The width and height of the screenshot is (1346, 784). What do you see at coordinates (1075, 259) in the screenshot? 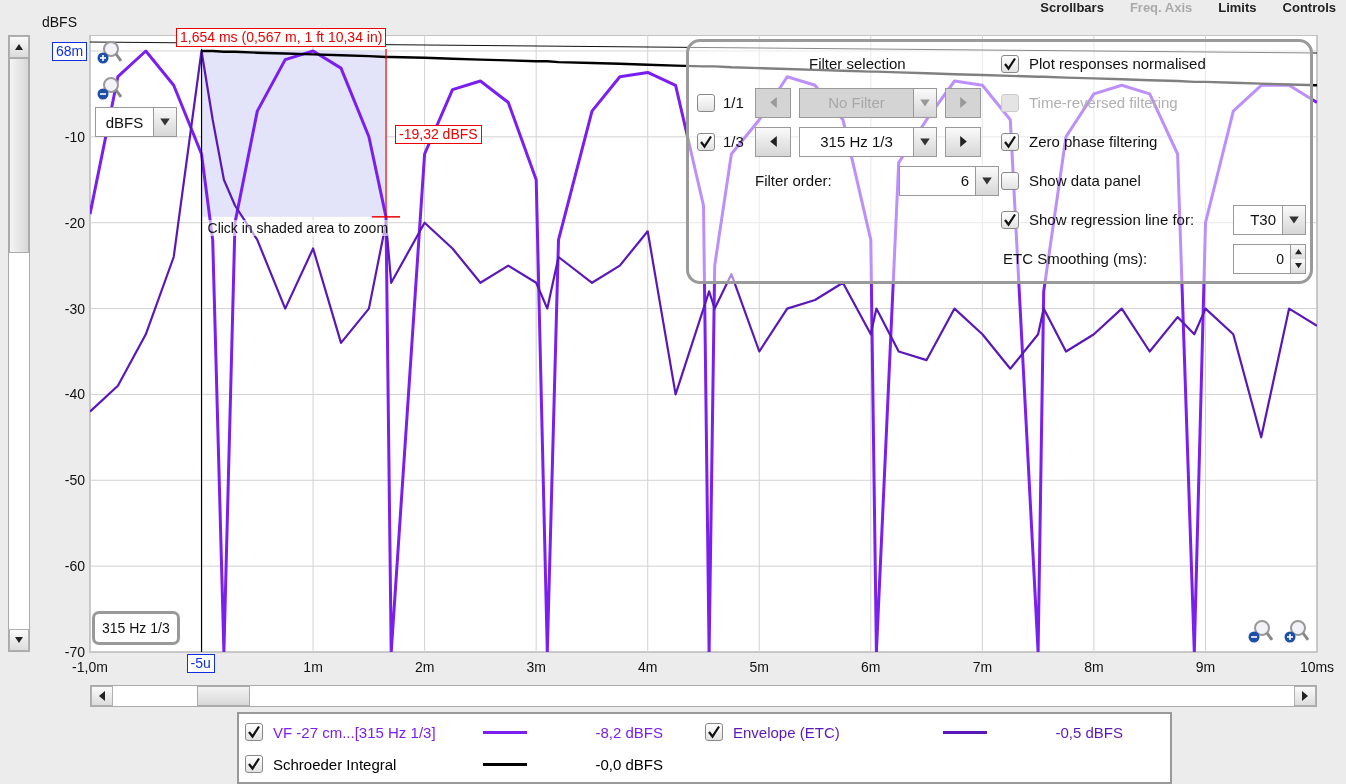
I see `field-label: ETC Smoothing (ms):` at bounding box center [1075, 259].